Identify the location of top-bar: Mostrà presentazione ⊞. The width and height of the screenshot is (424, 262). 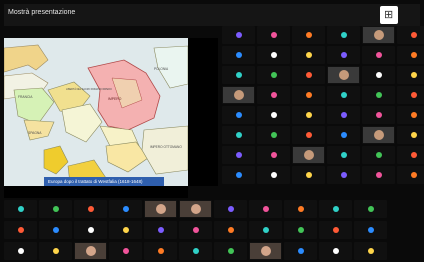
(212, 15).